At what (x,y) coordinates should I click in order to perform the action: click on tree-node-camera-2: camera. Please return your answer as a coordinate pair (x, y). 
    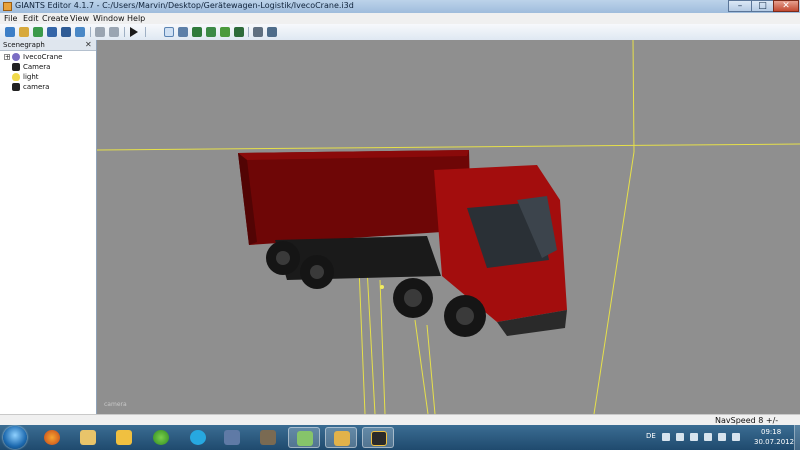
    Looking at the image, I should click on (30, 87).